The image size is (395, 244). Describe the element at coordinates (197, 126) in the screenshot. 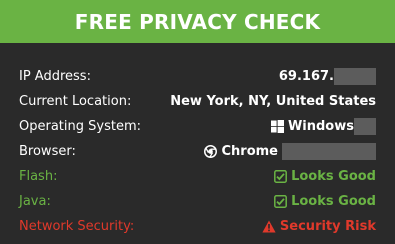

I see `os-row: Operating System: Windows` at that location.